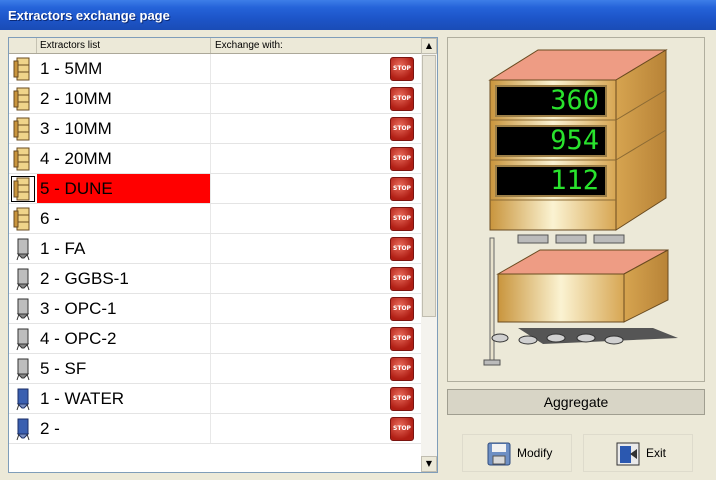  I want to click on extractor-name: 2 -, so click(124, 428).